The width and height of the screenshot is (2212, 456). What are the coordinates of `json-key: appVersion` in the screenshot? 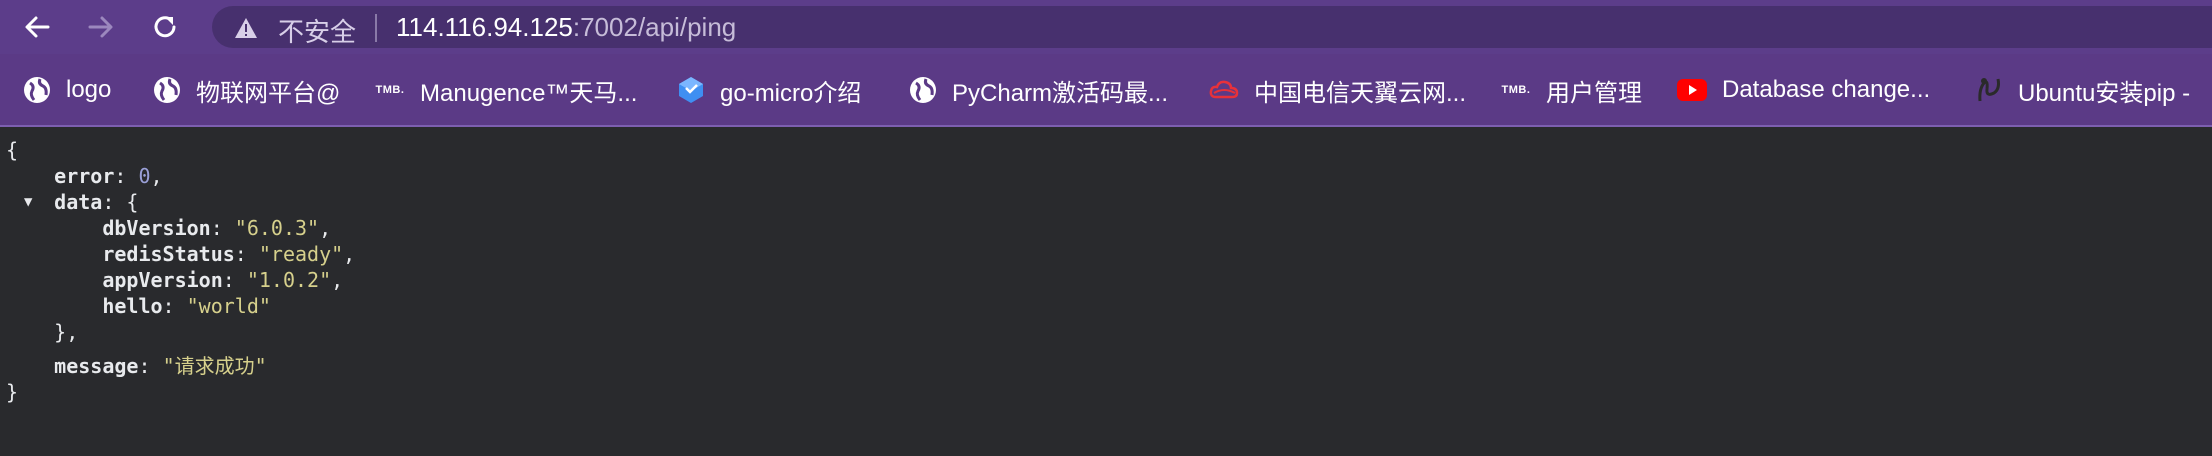 It's located at (162, 280).